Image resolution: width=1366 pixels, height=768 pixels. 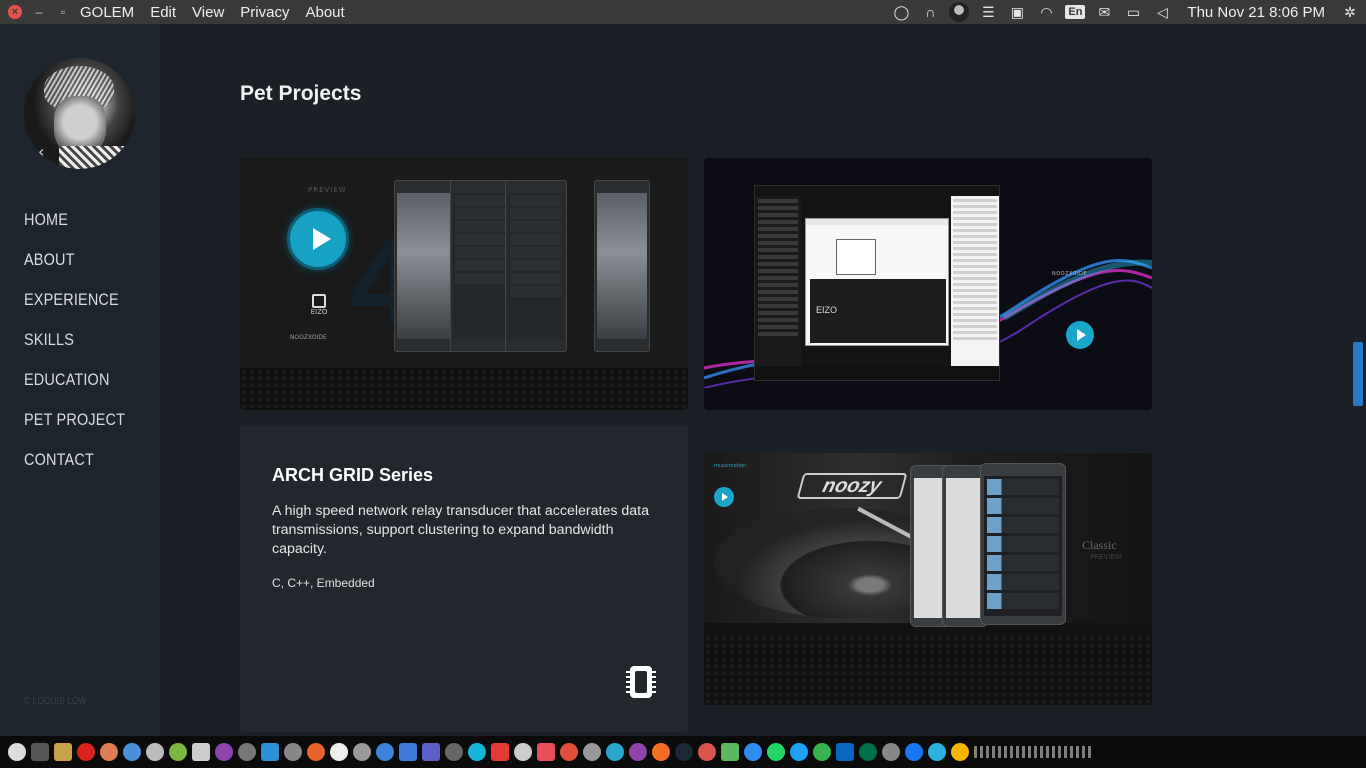 I want to click on starbucks-icon, so click(x=868, y=752).